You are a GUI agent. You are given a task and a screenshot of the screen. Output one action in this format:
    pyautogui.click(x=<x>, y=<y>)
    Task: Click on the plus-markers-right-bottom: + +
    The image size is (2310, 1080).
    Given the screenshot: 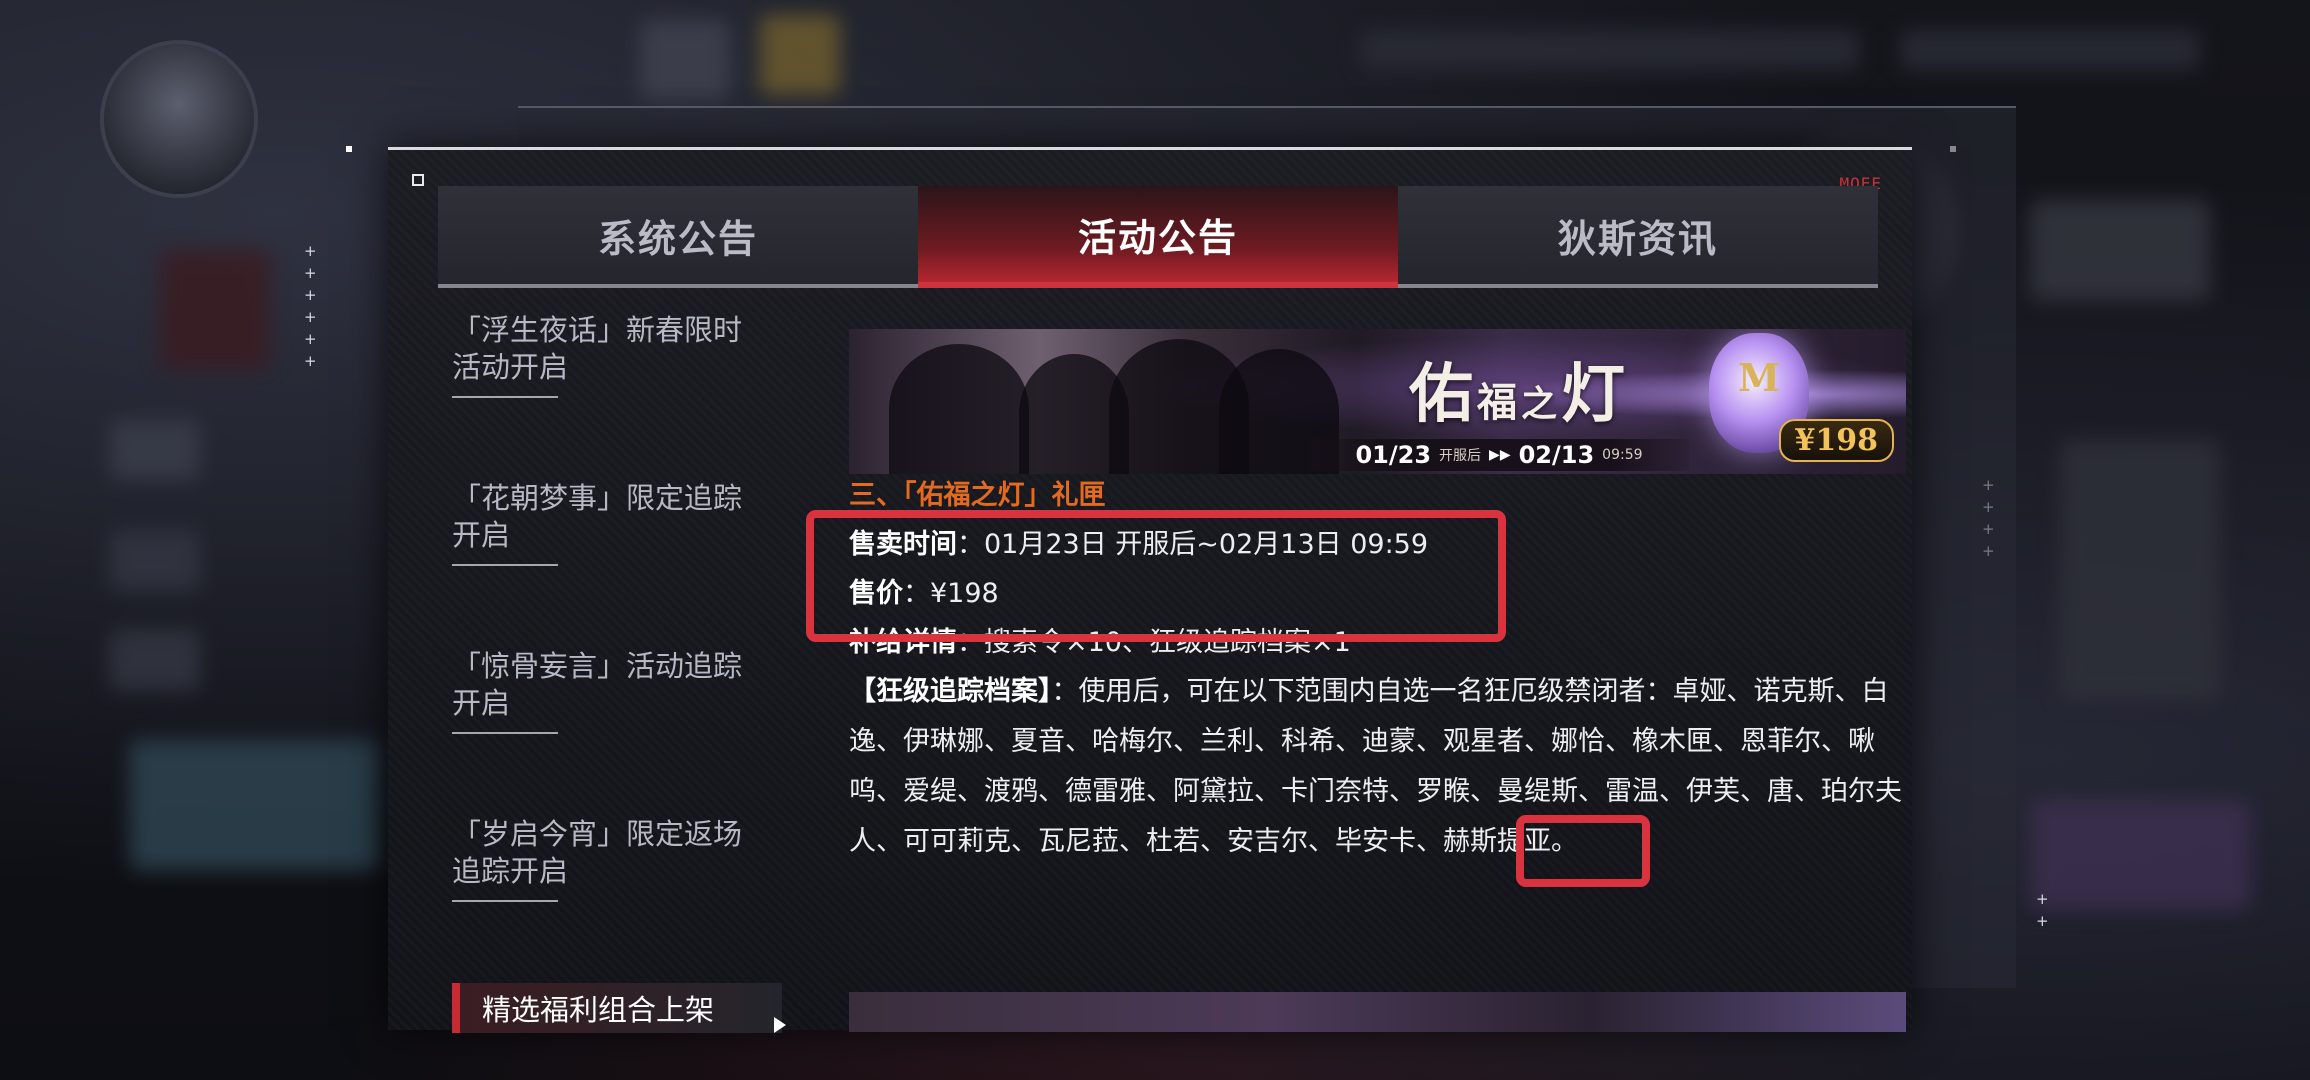 What is the action you would take?
    pyautogui.click(x=2042, y=910)
    